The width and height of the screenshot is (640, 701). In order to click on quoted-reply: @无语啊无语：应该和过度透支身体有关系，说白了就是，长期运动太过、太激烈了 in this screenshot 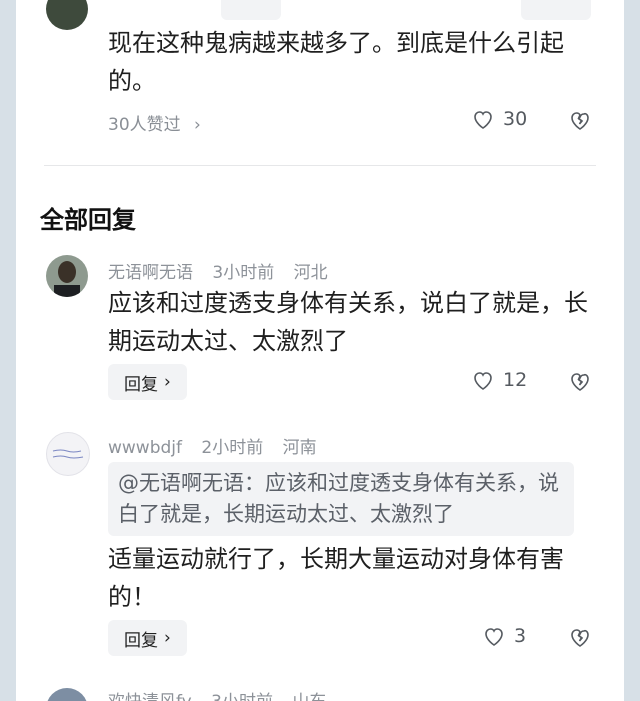, I will do `click(341, 499)`.